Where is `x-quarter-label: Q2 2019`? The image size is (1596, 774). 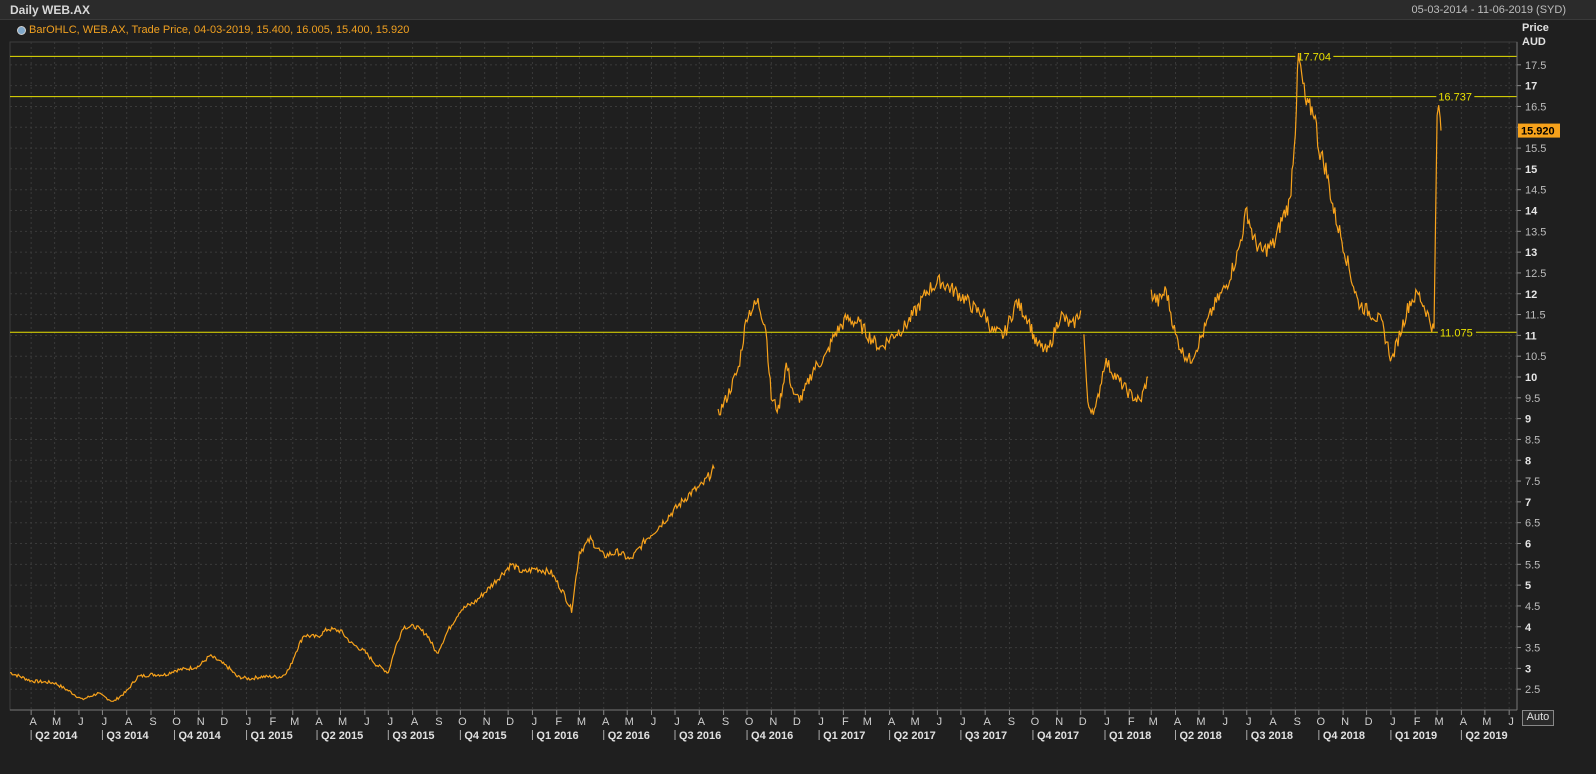 x-quarter-label: Q2 2019 is located at coordinates (1486, 736).